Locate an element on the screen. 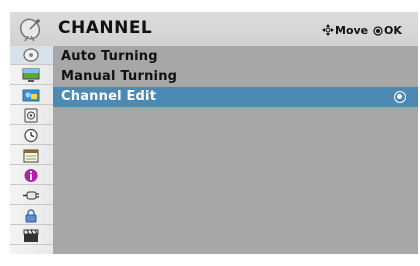 This screenshot has width=420, height=266. info-icon is located at coordinates (31, 175).